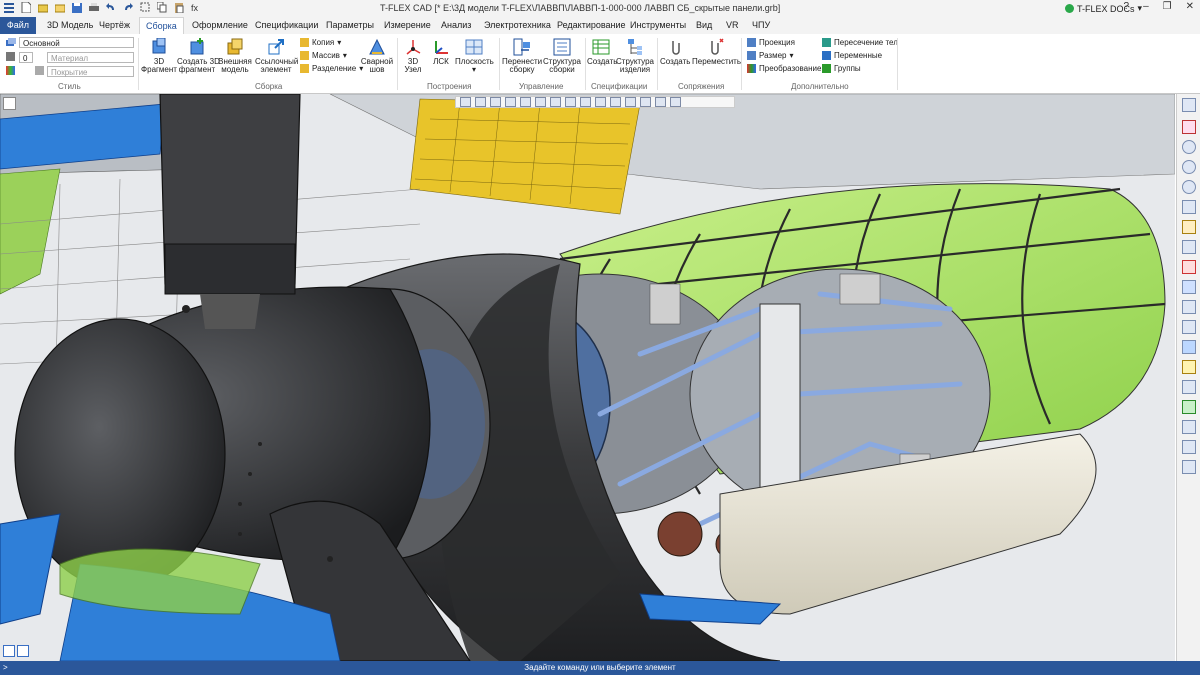 This screenshot has width=1200, height=675. I want to click on filter-axis-icon, so click(570, 102).